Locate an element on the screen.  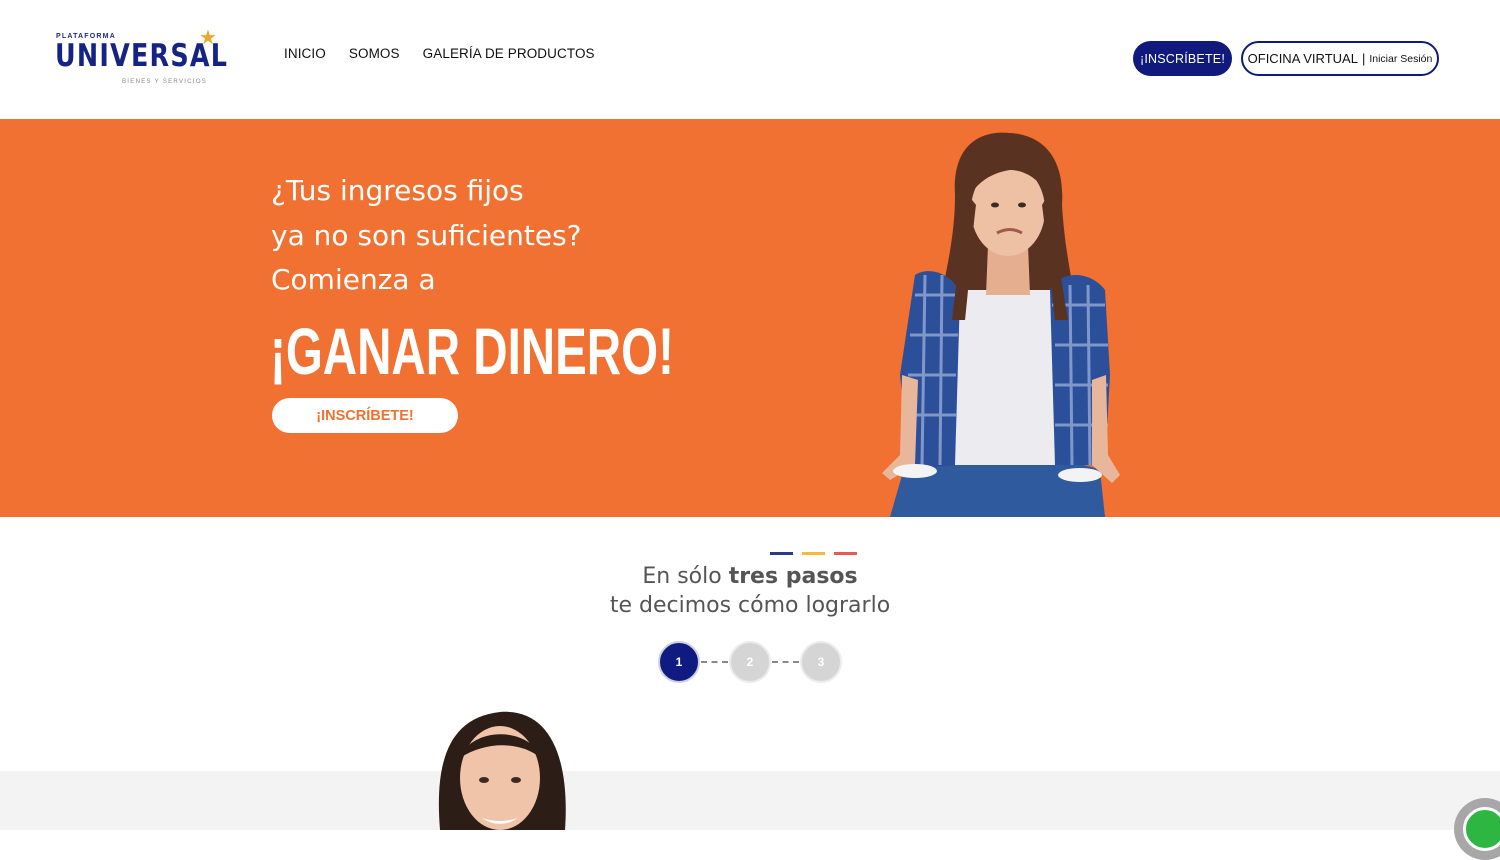
signup-button: ¡INSCRÍBETE! is located at coordinates (1182, 58).